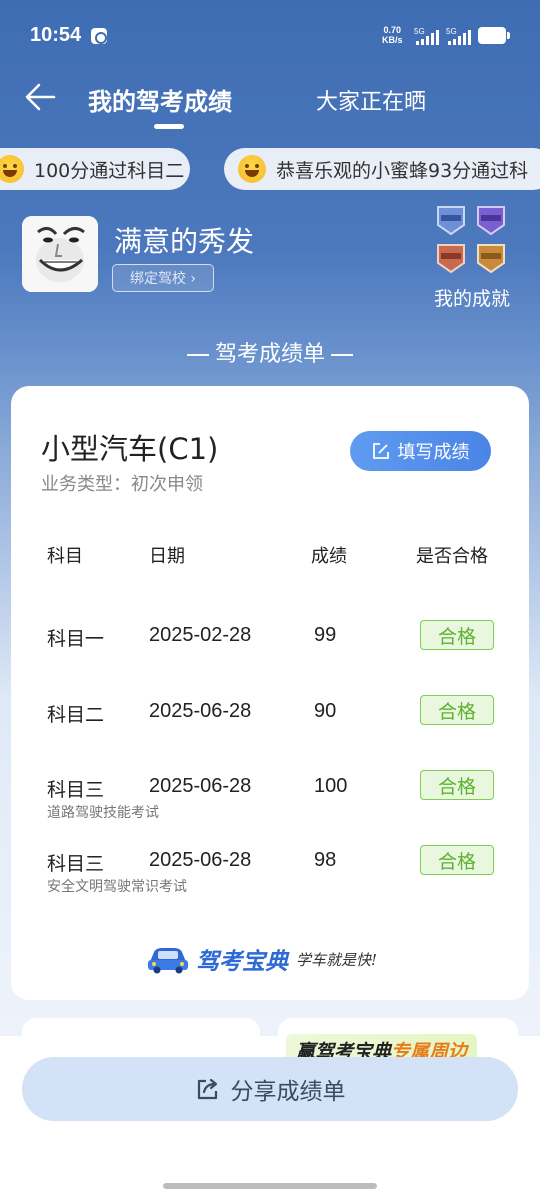  Describe the element at coordinates (200, 635) in the screenshot. I see `row-date: 2025-02-28` at that location.